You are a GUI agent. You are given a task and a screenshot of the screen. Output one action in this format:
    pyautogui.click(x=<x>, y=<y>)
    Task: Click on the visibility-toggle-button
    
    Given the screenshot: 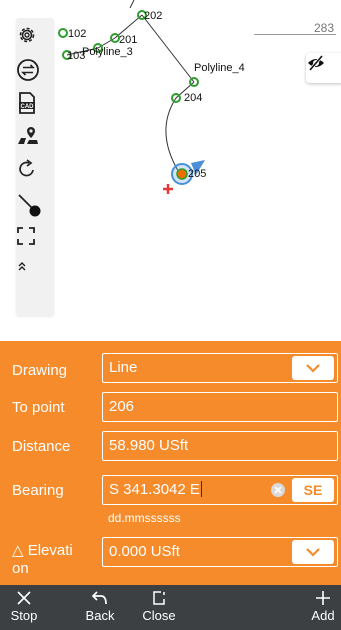 What is the action you would take?
    pyautogui.click(x=323, y=68)
    